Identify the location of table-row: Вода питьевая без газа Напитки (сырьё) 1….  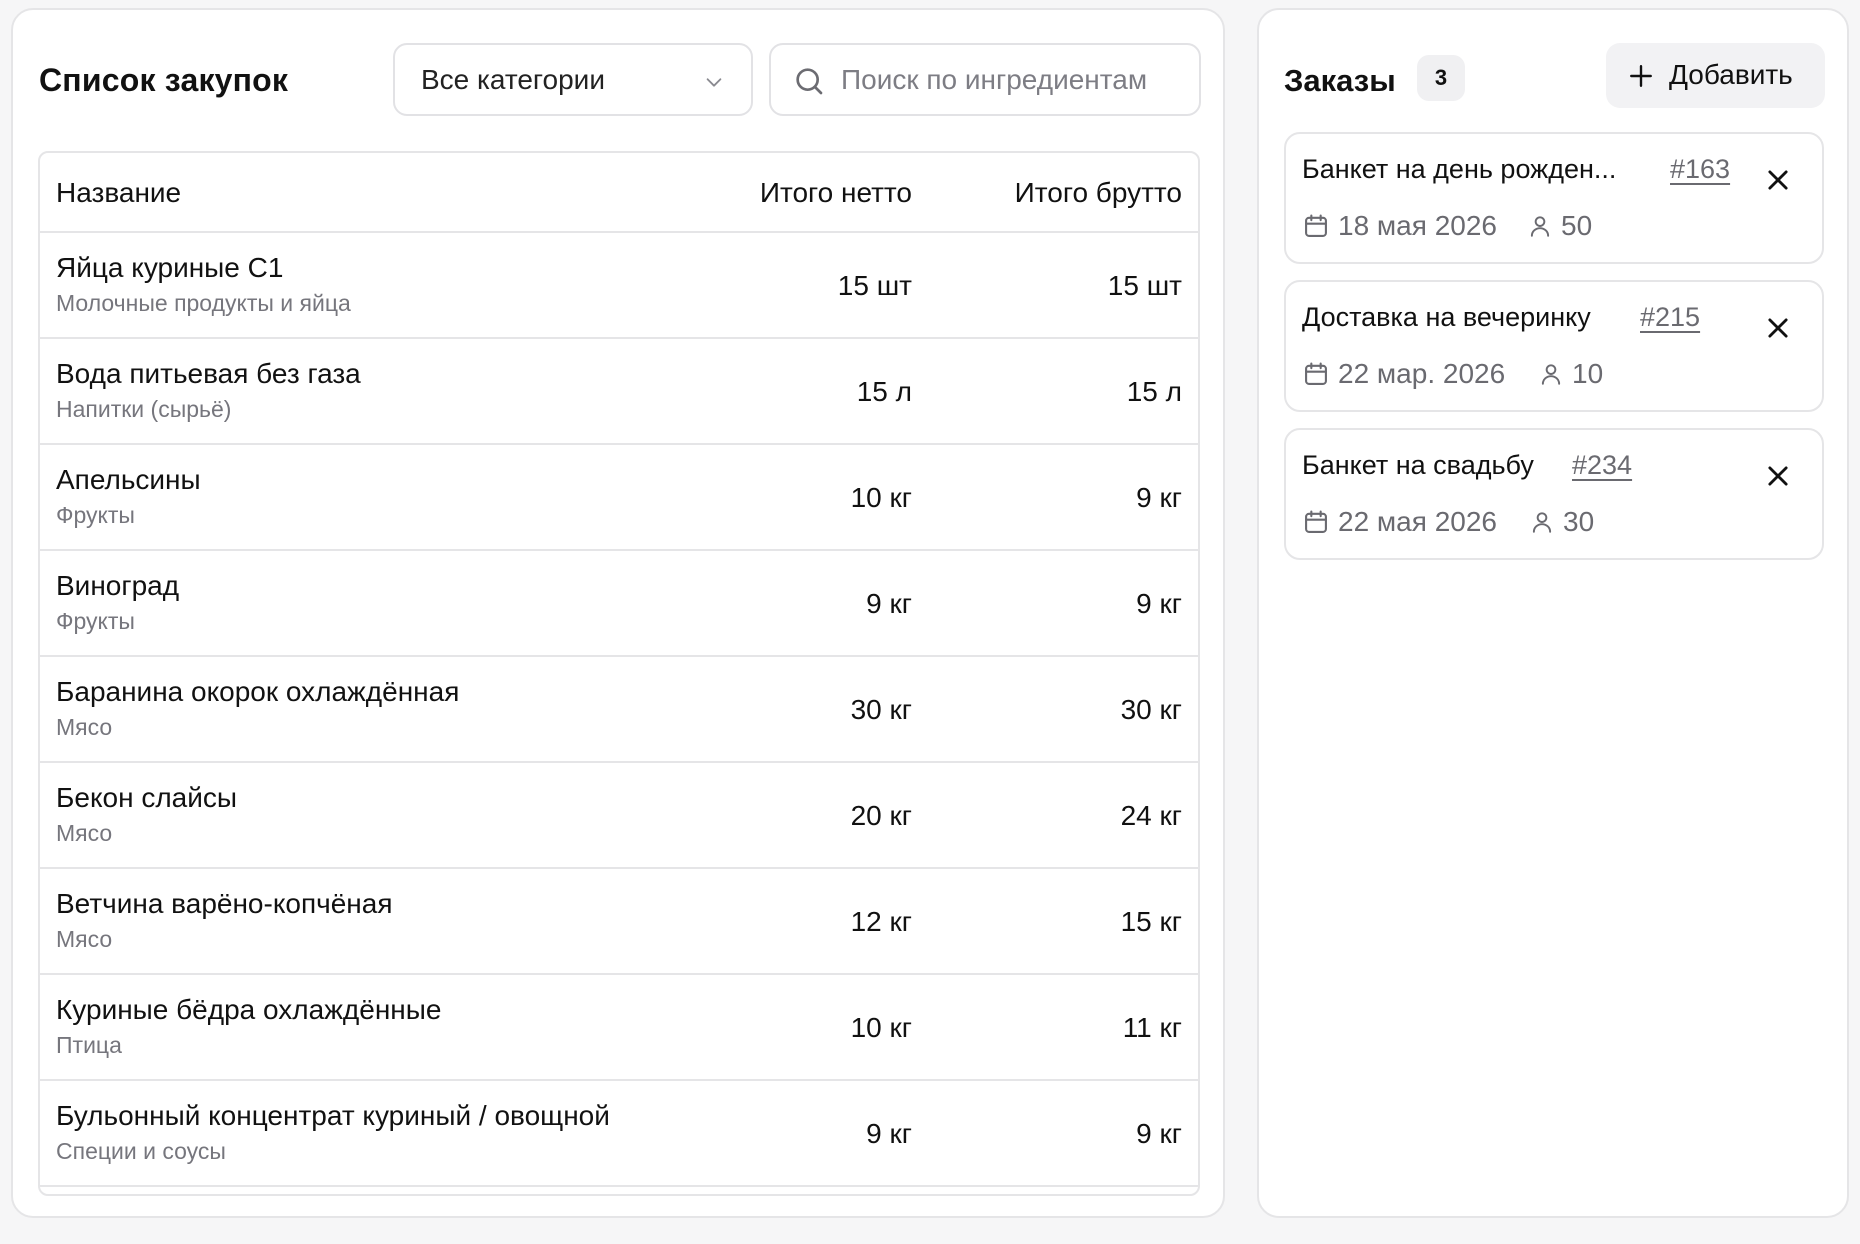
(619, 392).